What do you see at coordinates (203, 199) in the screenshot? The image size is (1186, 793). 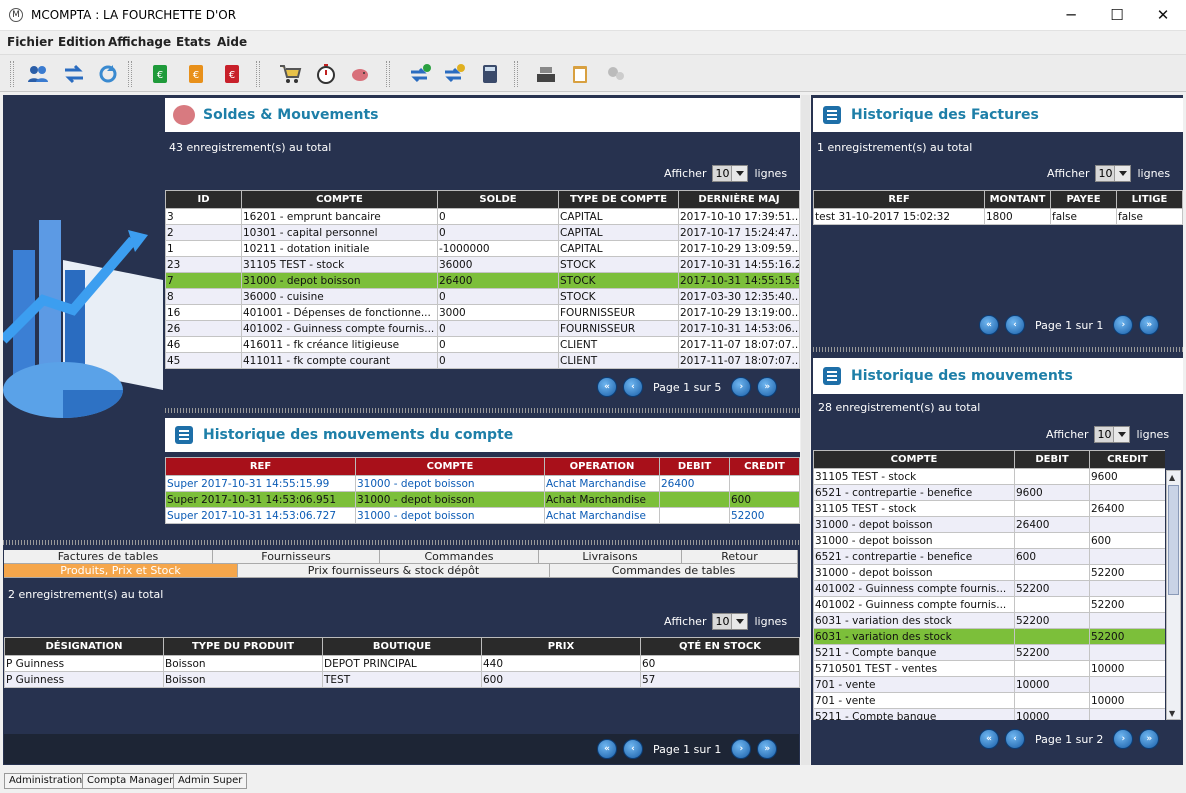 I see `column-header: ID` at bounding box center [203, 199].